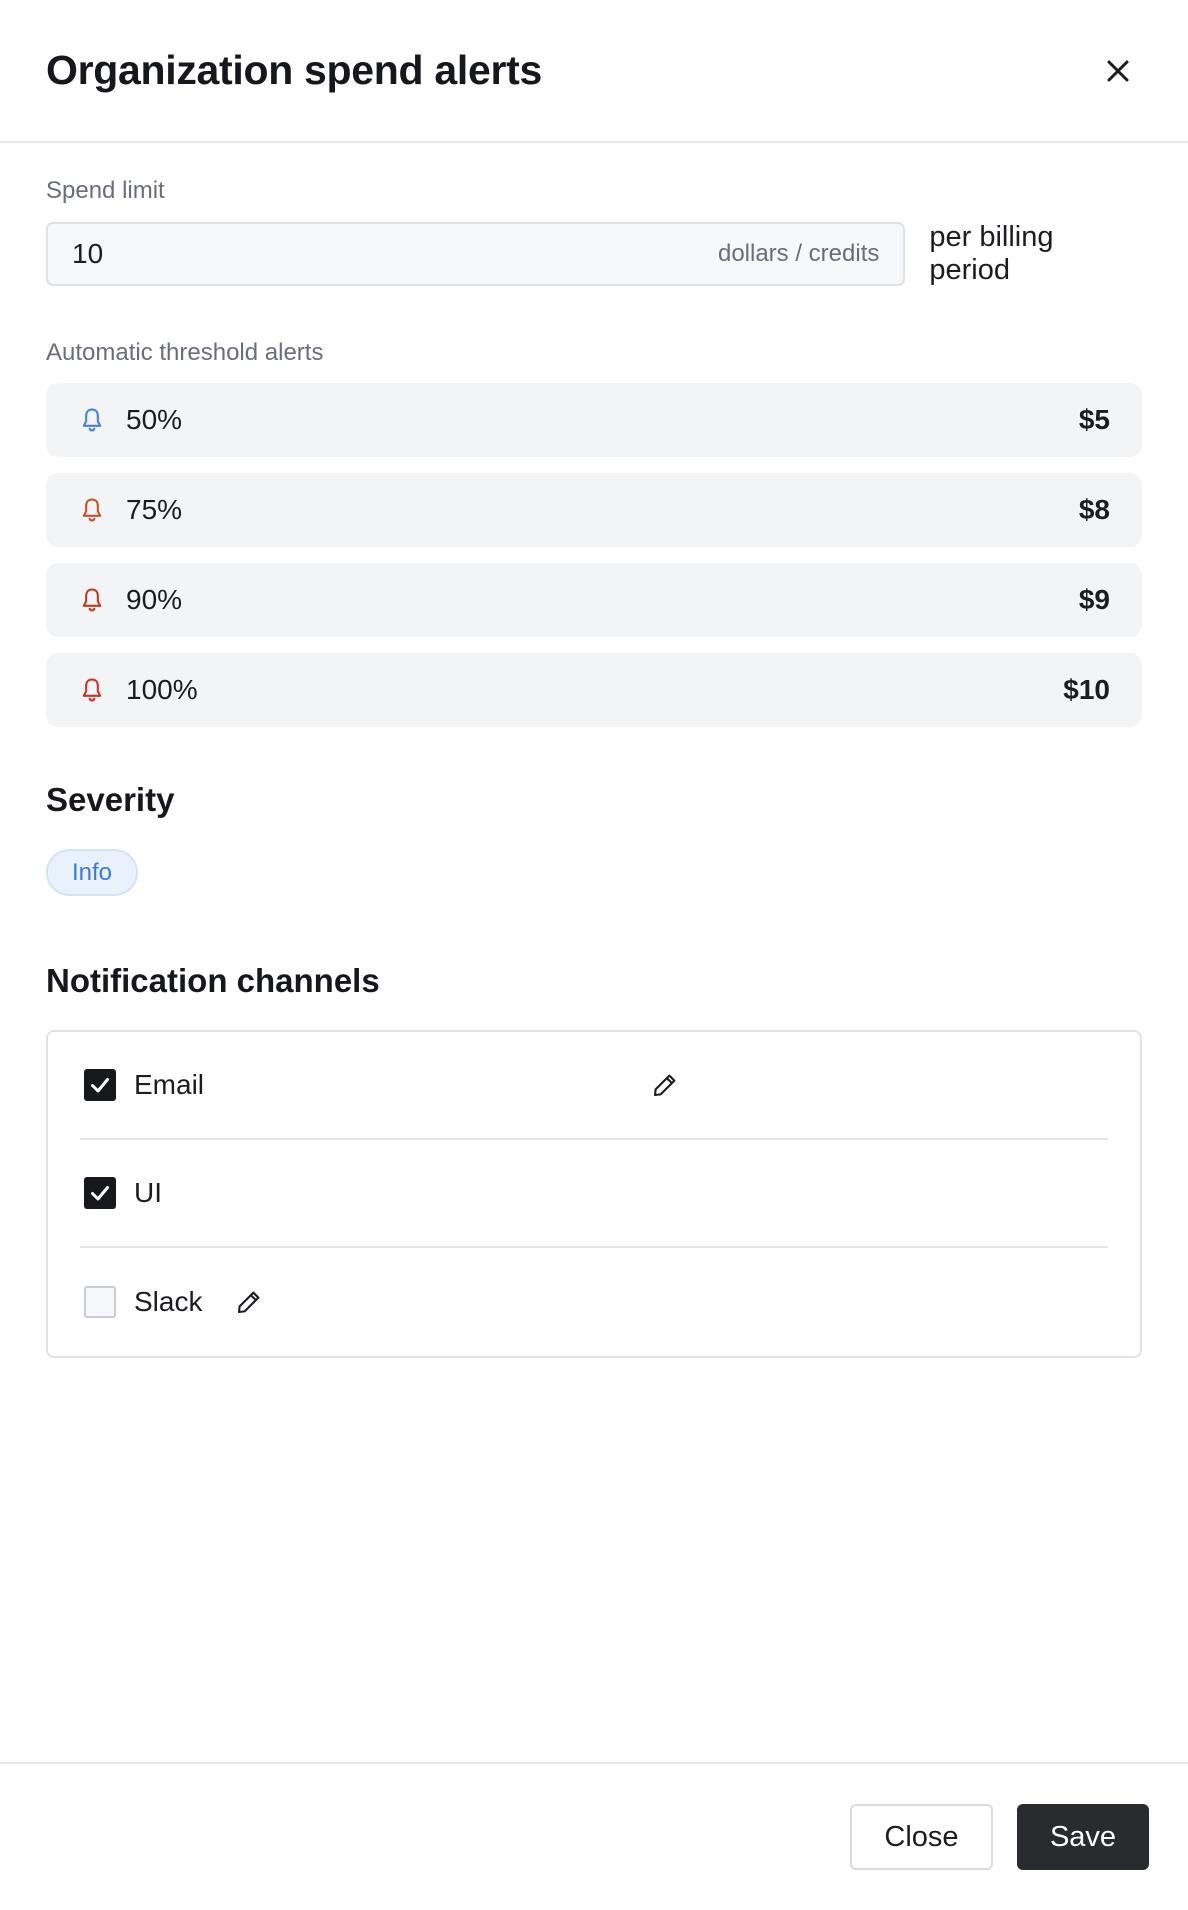  What do you see at coordinates (213, 980) in the screenshot?
I see `notification-channels-title: Notification channels` at bounding box center [213, 980].